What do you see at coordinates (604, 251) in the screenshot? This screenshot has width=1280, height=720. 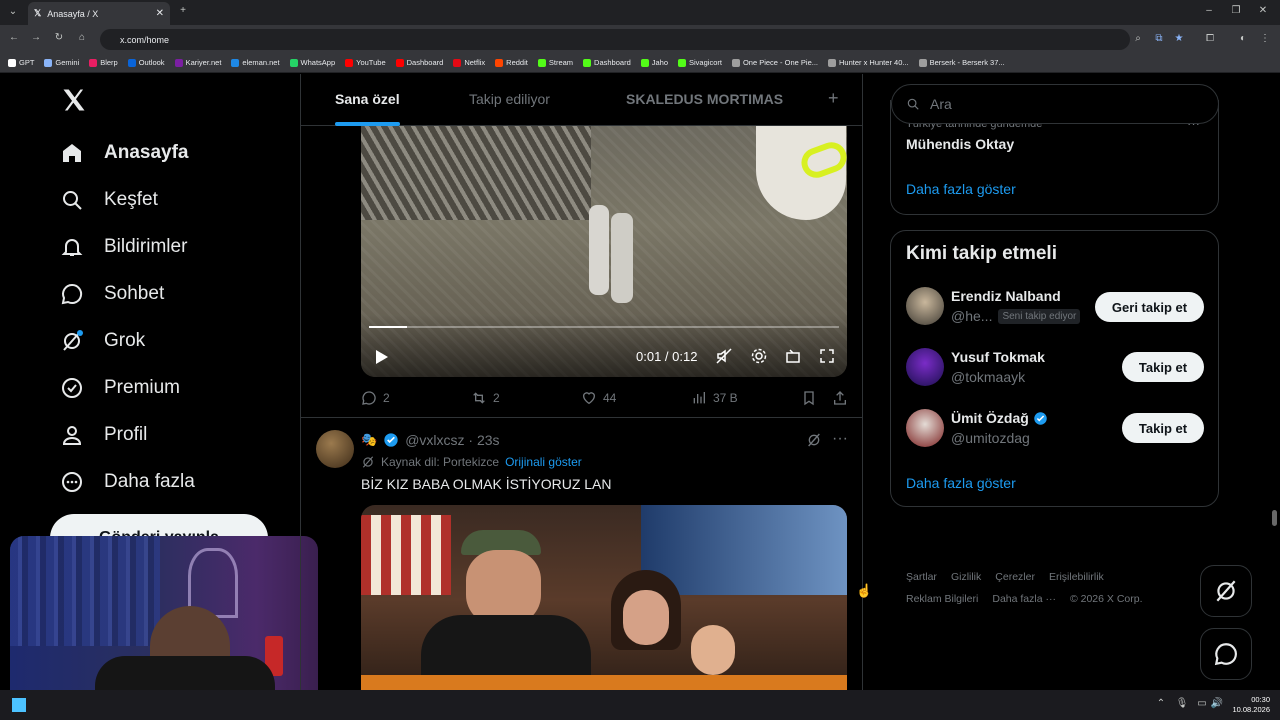 I see `video-player: 0:01 / 0:12` at bounding box center [604, 251].